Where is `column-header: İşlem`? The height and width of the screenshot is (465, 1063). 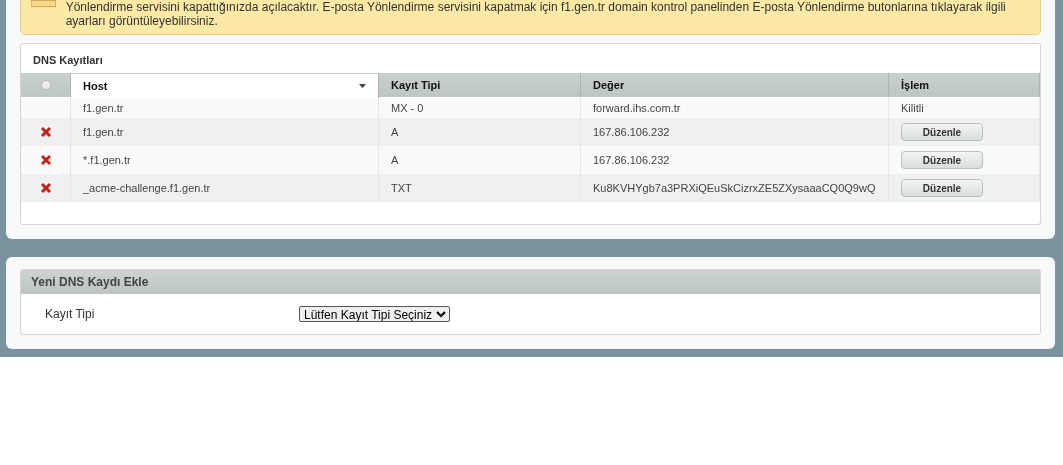 column-header: İşlem is located at coordinates (964, 85).